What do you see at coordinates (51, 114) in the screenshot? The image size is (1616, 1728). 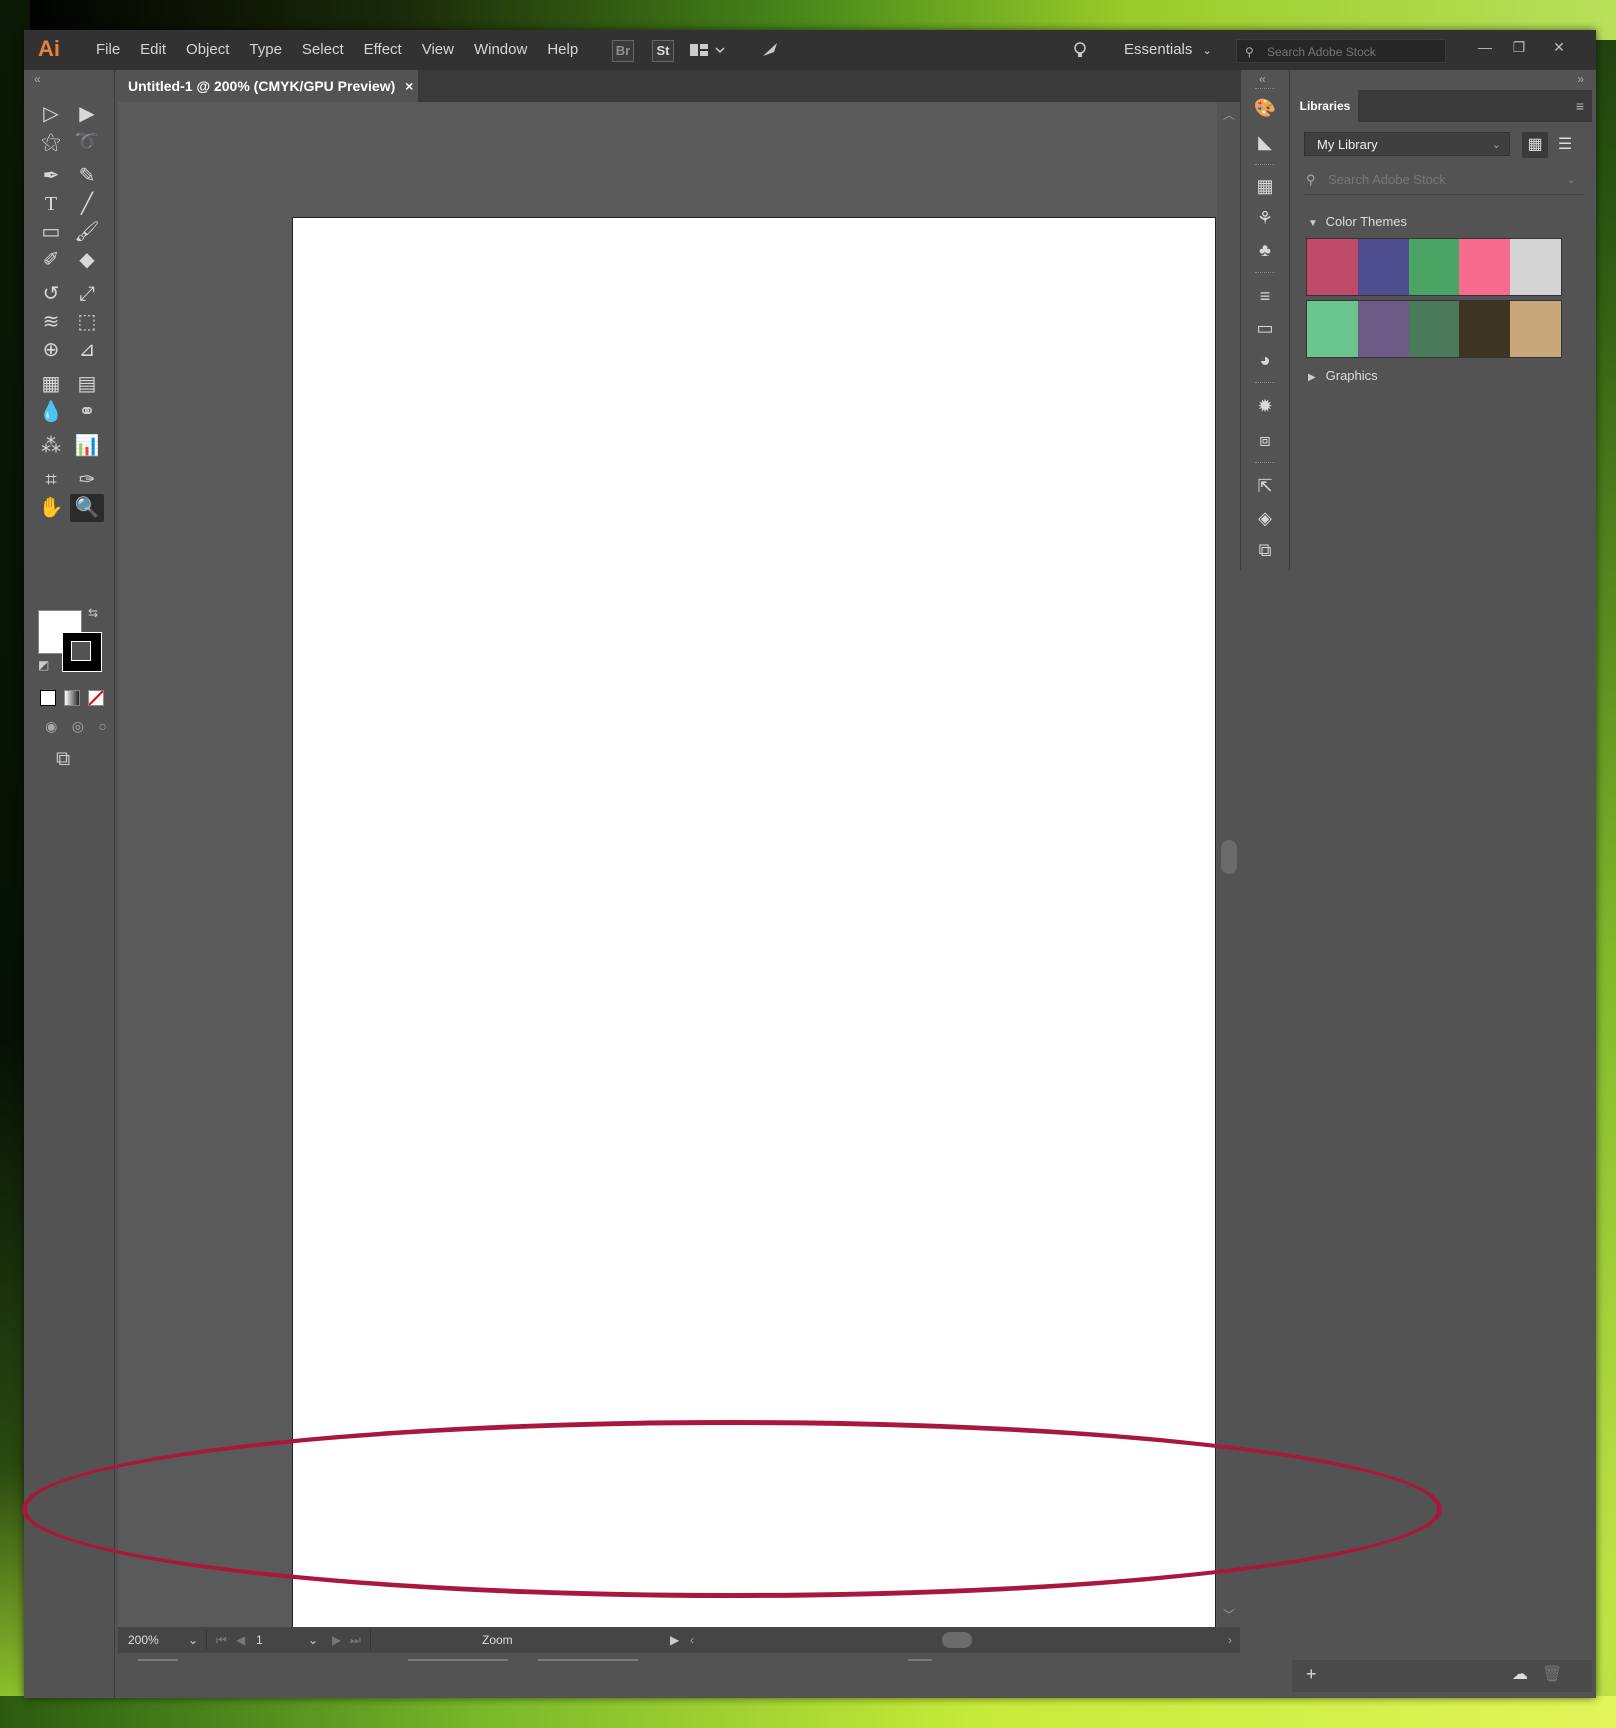 I see `selection-tool-icon: ▷` at bounding box center [51, 114].